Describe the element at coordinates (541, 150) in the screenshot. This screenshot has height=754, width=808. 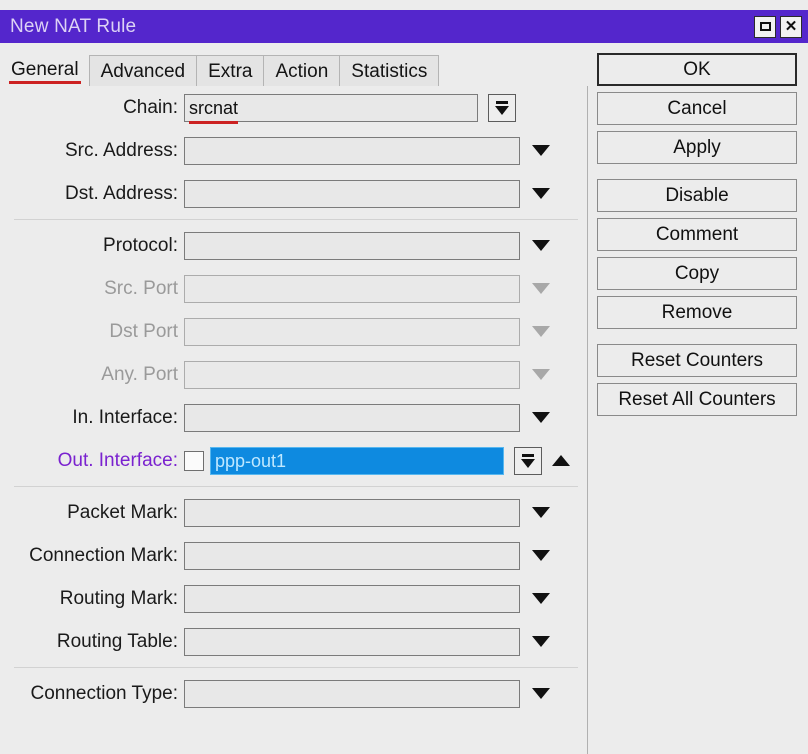
I see `src-address-chevron-down-icon` at that location.